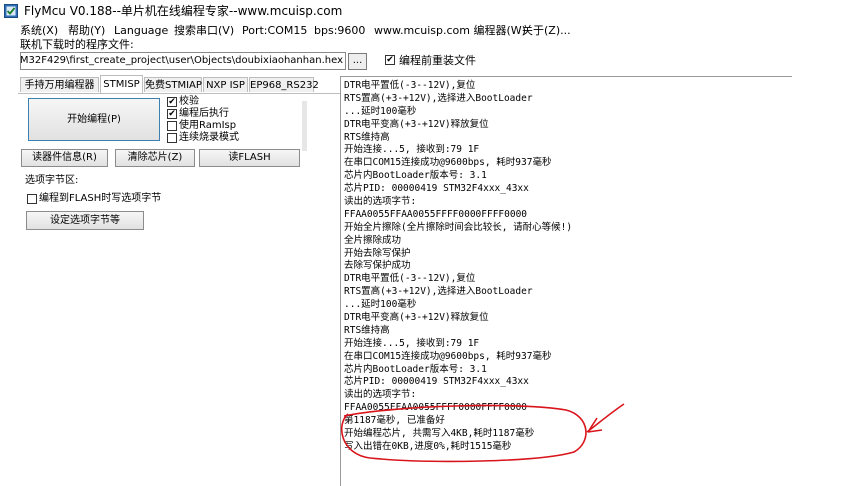 This screenshot has width=864, height=486. Describe the element at coordinates (32, 199) in the screenshot. I see `write-option-bytes-checkbox` at that location.